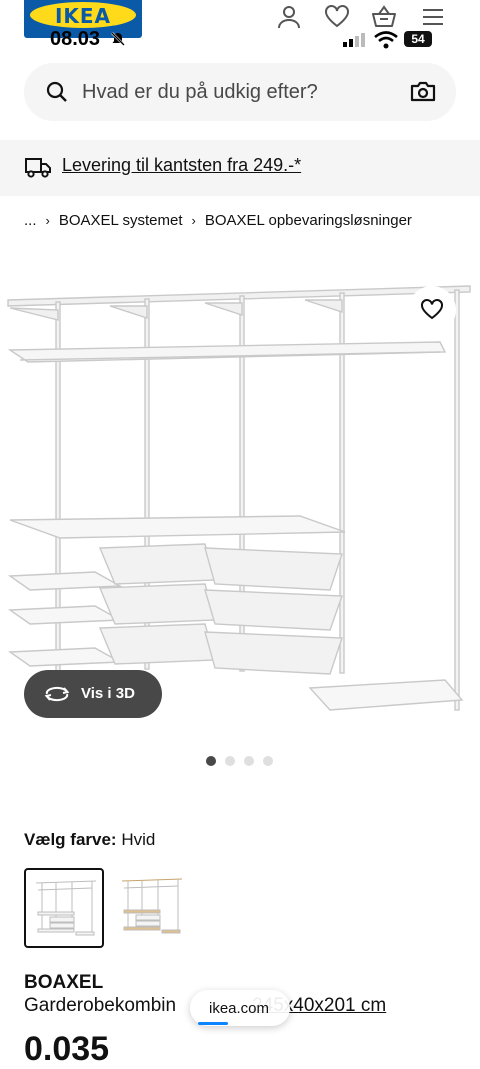  Describe the element at coordinates (118, 39) in the screenshot. I see `bell-muted-icon` at that location.